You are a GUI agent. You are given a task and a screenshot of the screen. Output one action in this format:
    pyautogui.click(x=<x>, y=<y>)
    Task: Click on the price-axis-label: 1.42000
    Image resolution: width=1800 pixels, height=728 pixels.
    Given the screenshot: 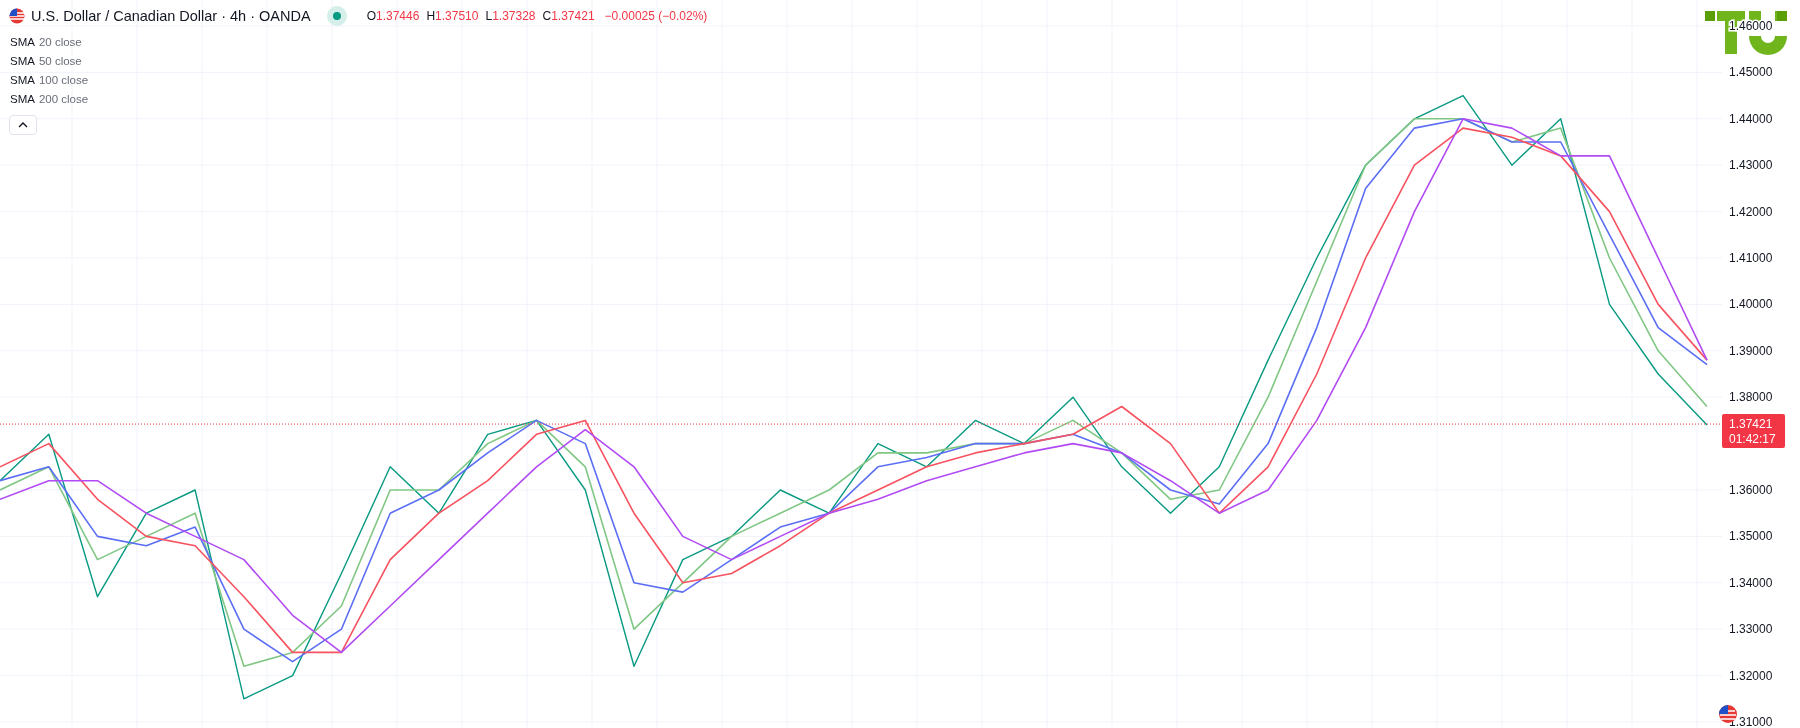 What is the action you would take?
    pyautogui.click(x=1751, y=211)
    